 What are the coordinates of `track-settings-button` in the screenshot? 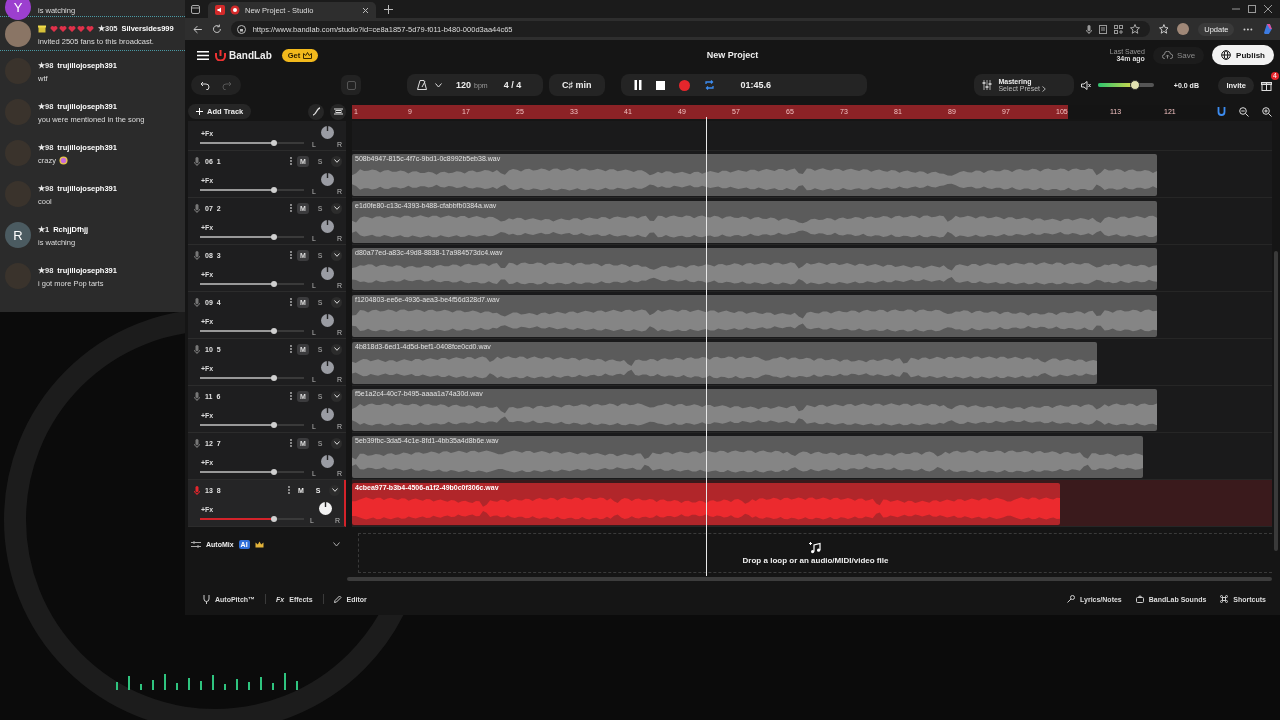 It's located at (338, 111).